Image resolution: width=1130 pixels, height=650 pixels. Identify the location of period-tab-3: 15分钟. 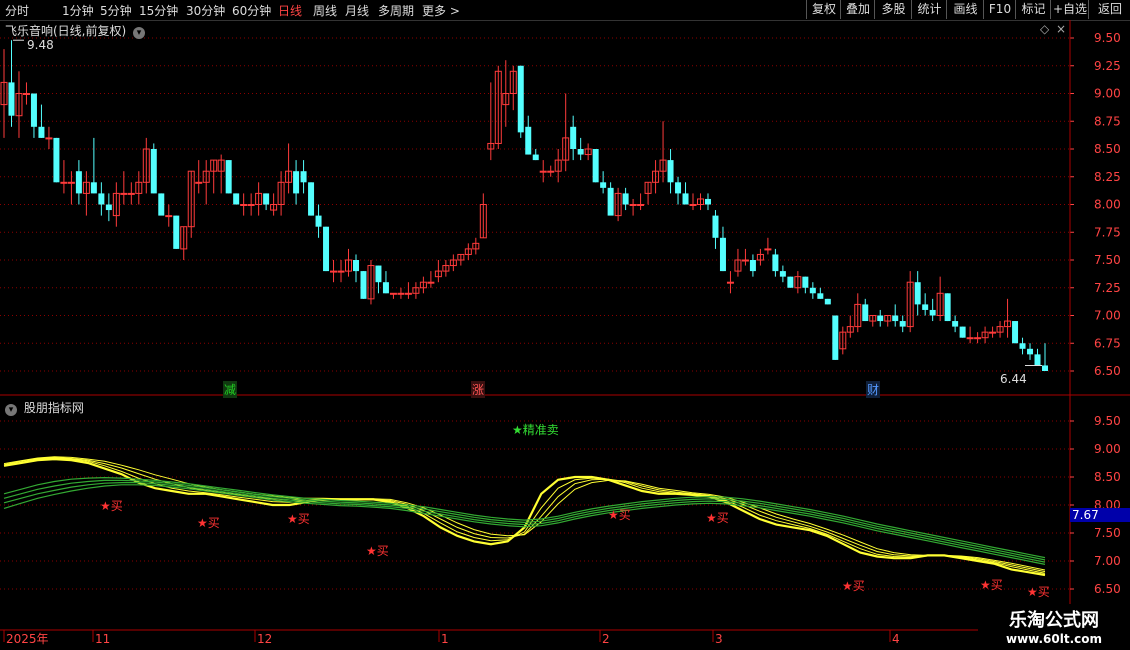
(158, 10).